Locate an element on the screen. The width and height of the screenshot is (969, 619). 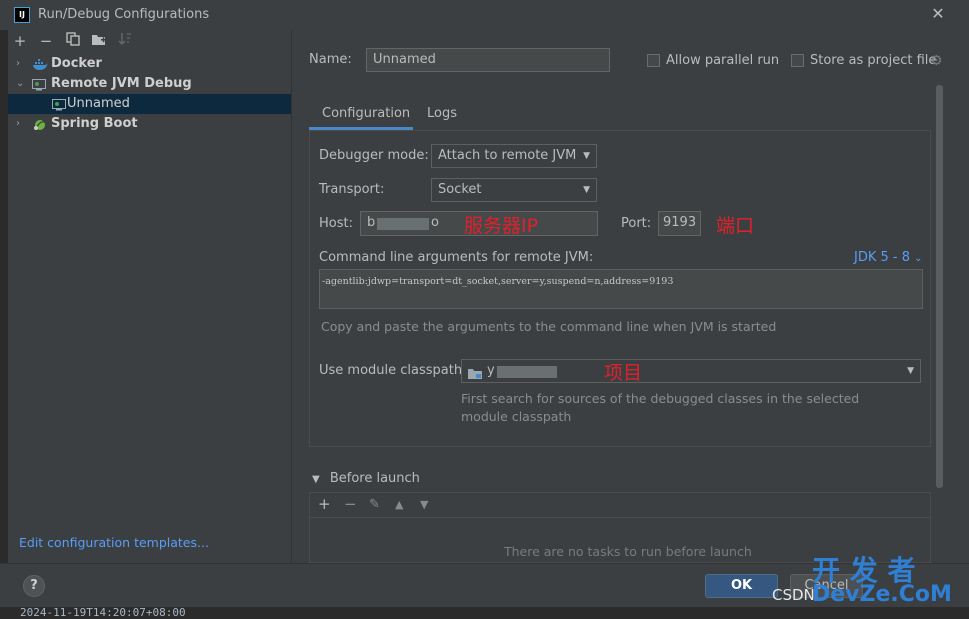
tree-item-remote-jvm-debug: ⌄ Remote JVM Debug is located at coordinates (149, 84).